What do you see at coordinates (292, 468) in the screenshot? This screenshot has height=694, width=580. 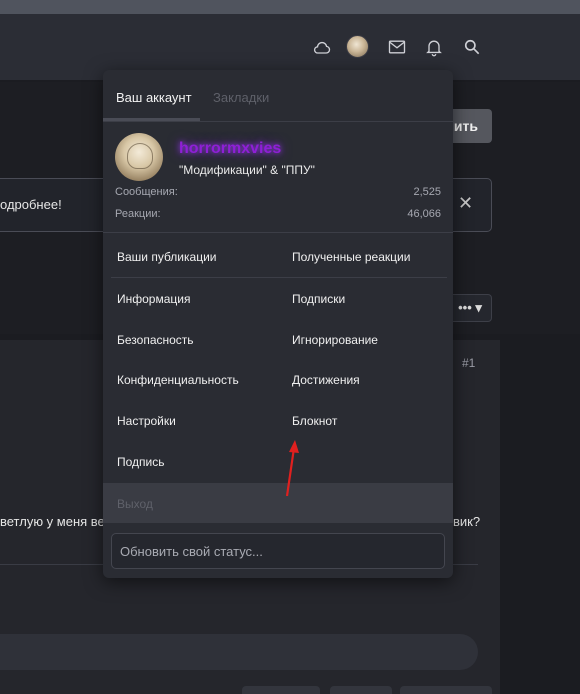 I see `annotation-arrow` at bounding box center [292, 468].